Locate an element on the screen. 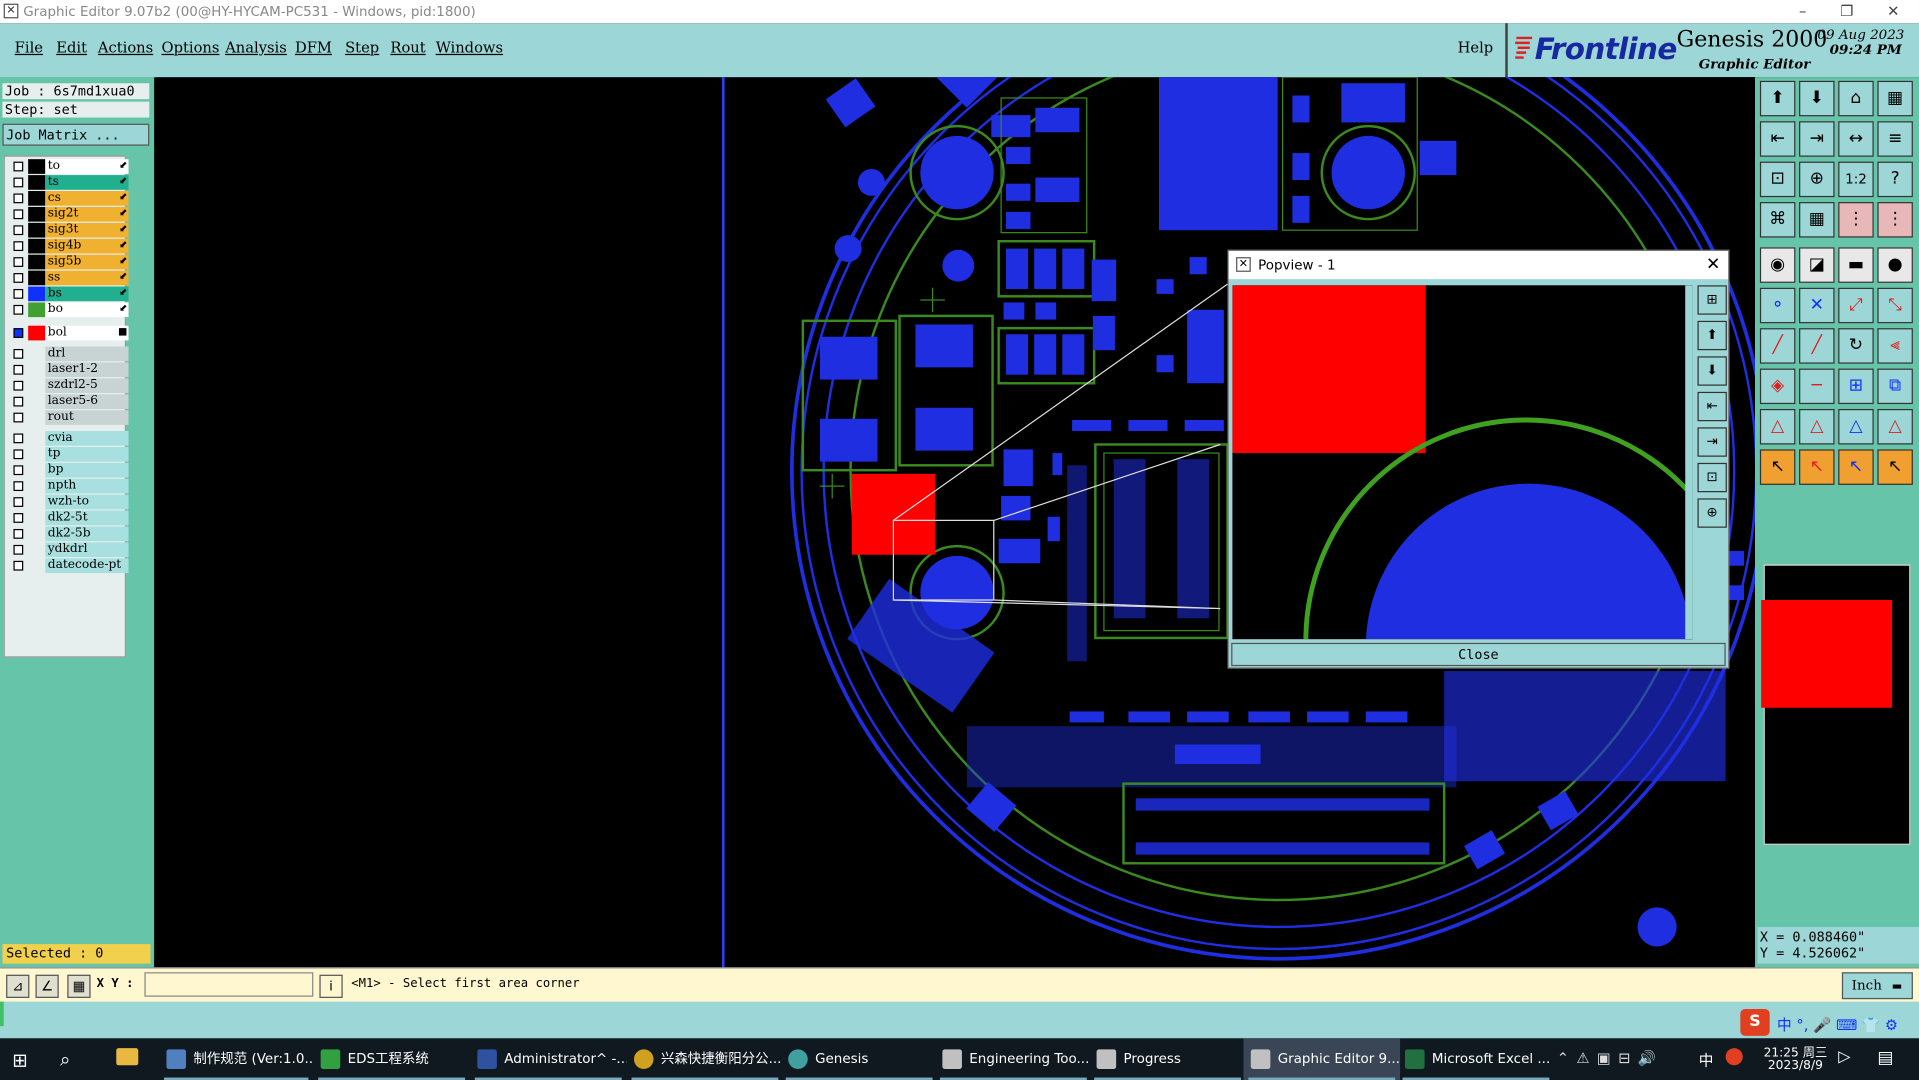 The width and height of the screenshot is (1919, 1080). layer-row-laser1-2: laser1-2 is located at coordinates (70, 370).